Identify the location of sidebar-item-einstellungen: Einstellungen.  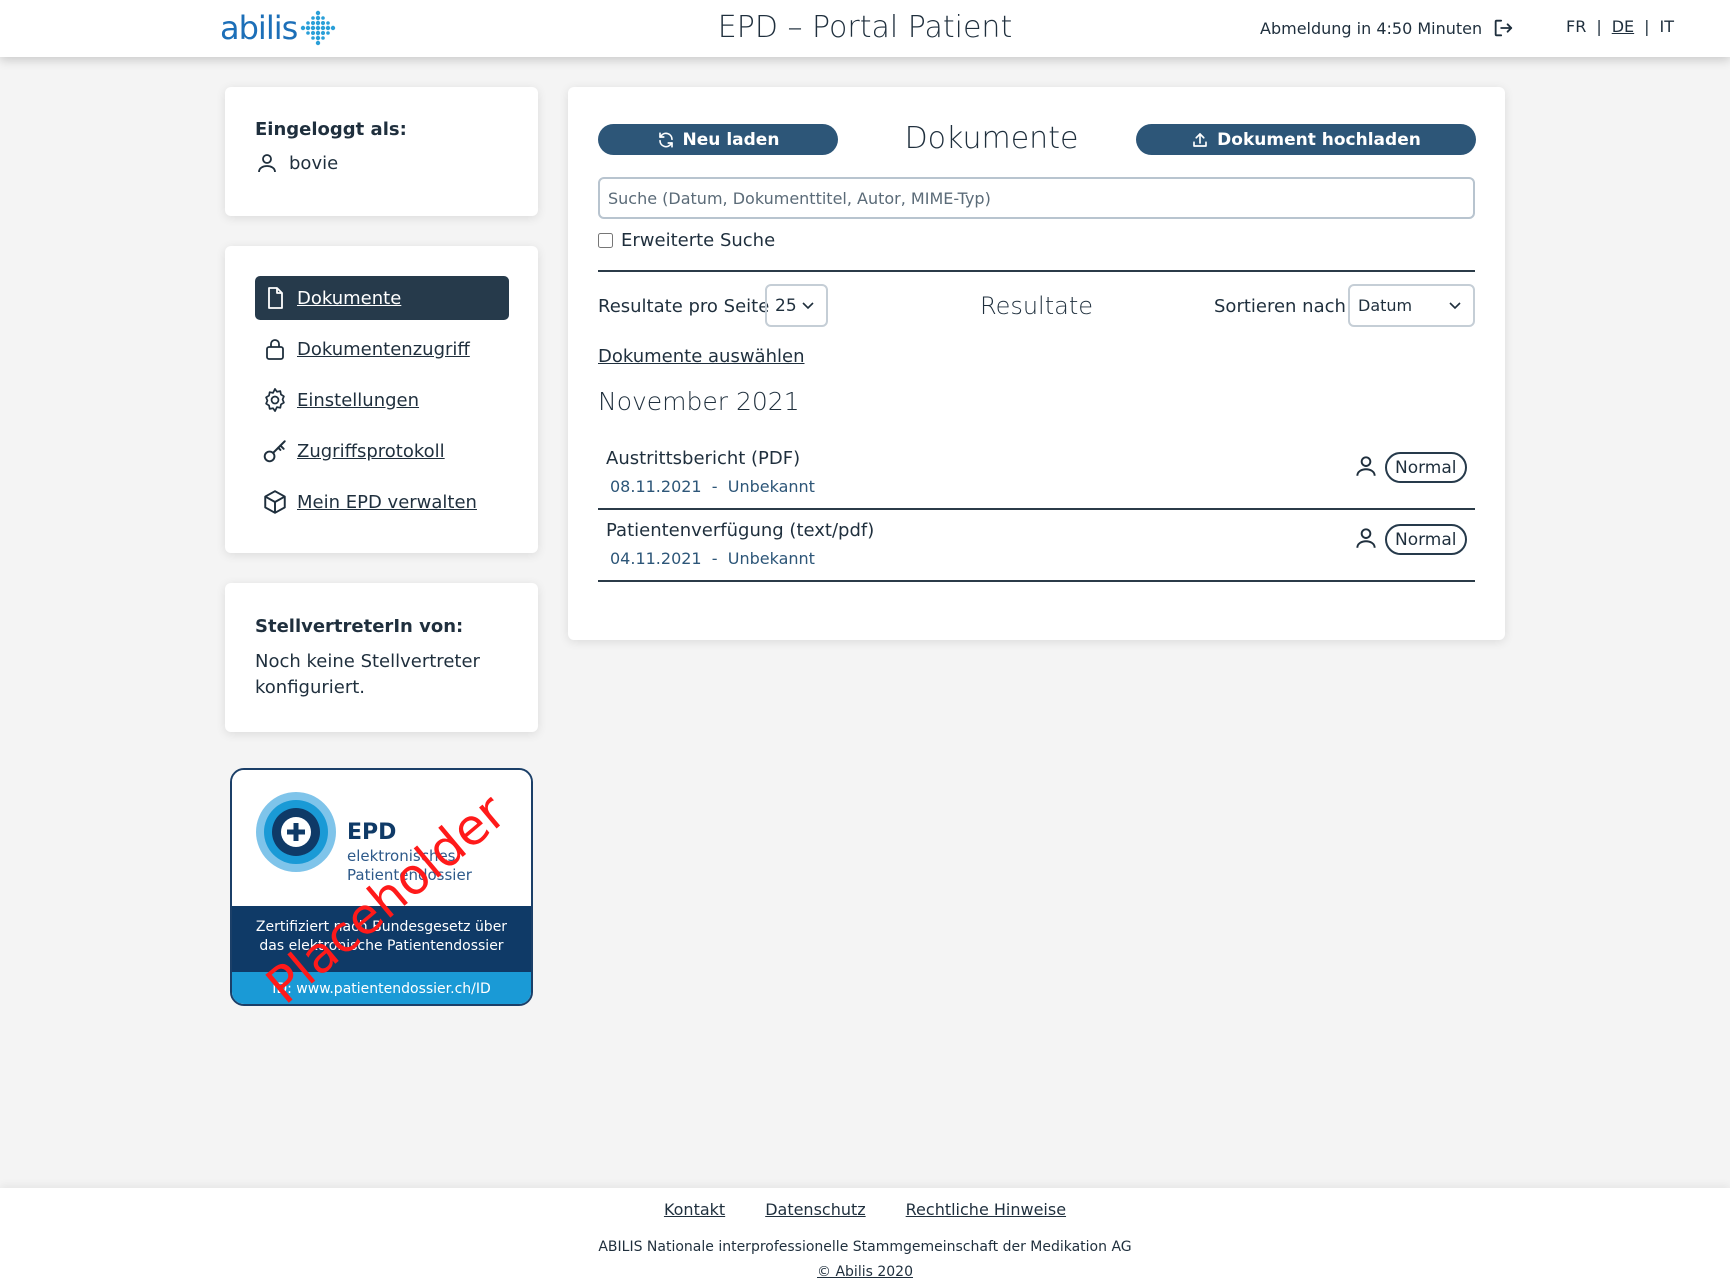
(382, 400).